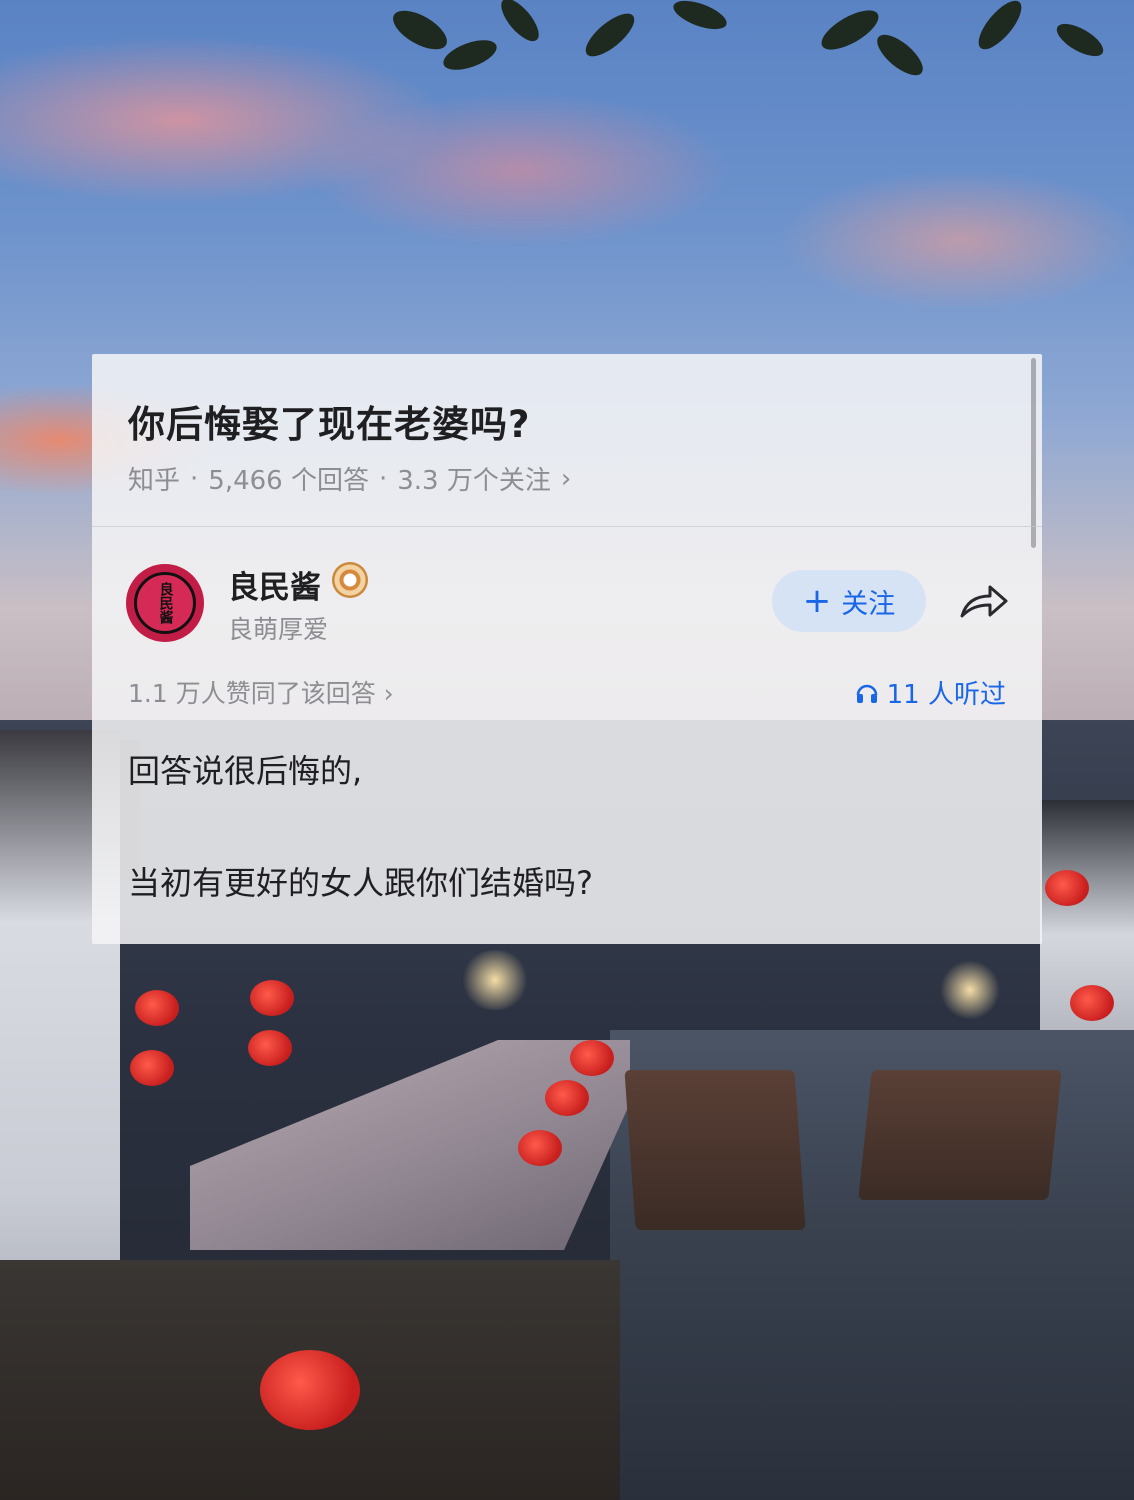 The width and height of the screenshot is (1134, 1500). I want to click on listen-count: 11 人听过, so click(930, 692).